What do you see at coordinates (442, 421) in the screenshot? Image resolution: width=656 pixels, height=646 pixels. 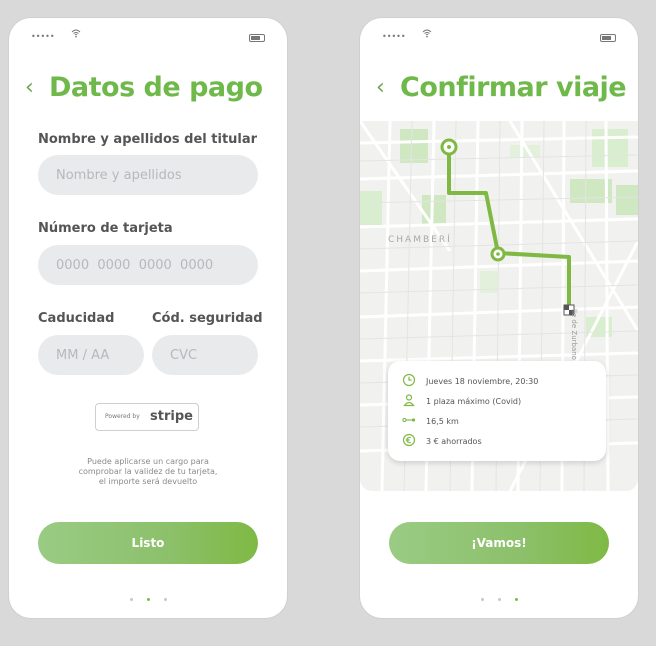 I see `trip-distance: 16,5 km` at bounding box center [442, 421].